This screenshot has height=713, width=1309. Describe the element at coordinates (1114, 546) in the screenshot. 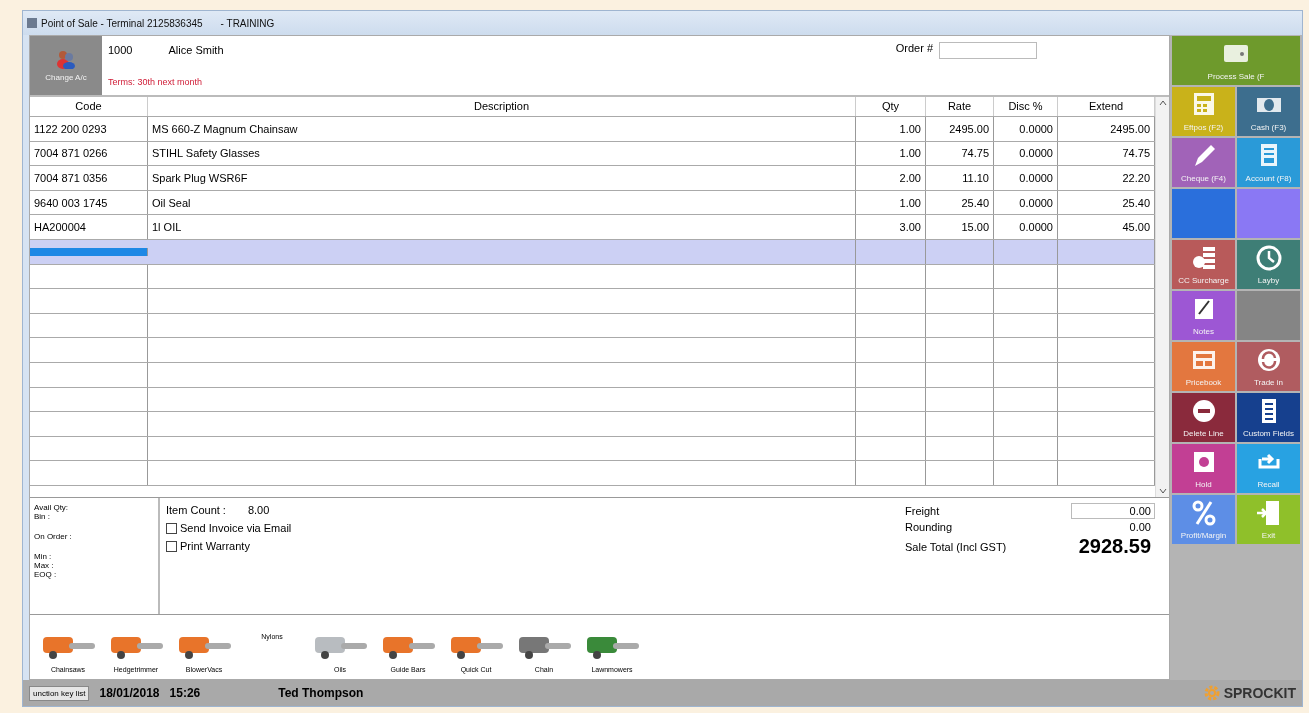

I see `sale-total-value: 2928.59` at that location.